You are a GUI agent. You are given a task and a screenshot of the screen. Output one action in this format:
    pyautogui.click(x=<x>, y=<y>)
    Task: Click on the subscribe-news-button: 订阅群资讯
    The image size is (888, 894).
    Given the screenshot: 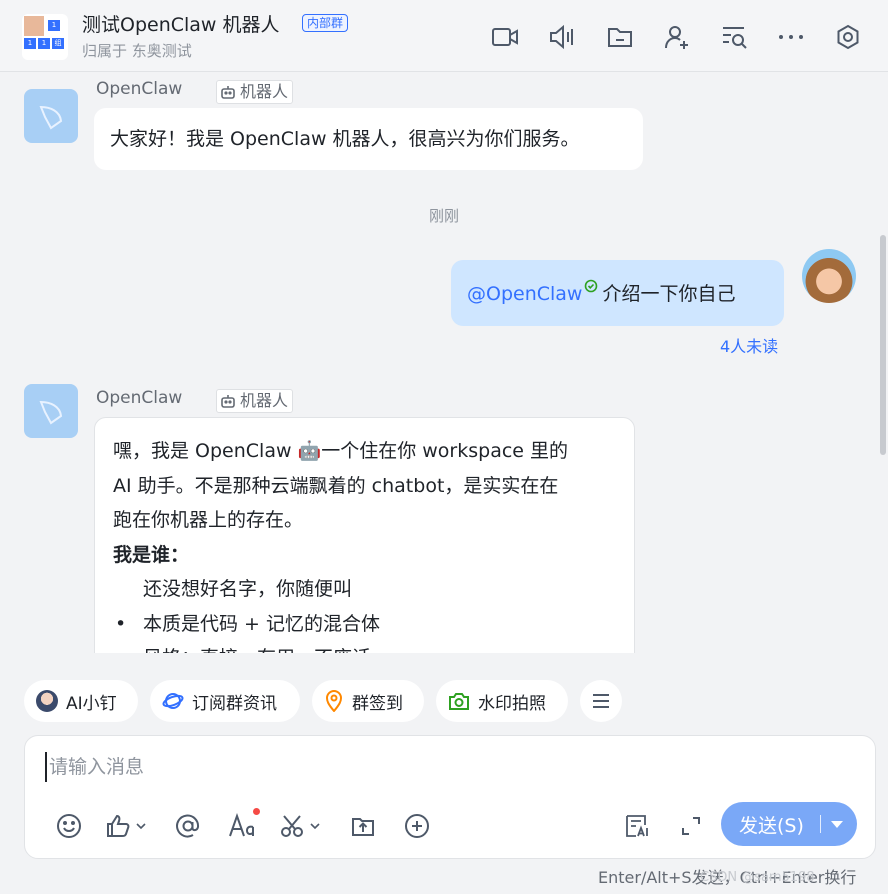 What is the action you would take?
    pyautogui.click(x=225, y=701)
    